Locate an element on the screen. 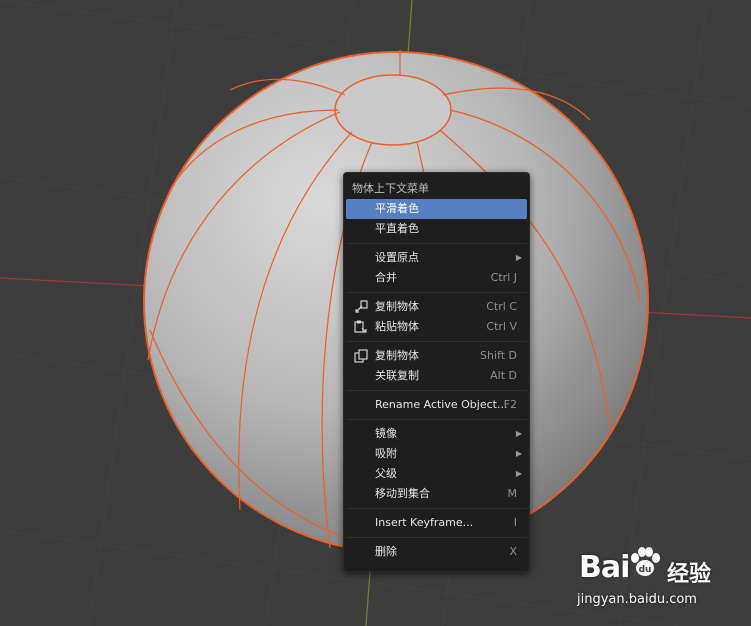 The image size is (751, 626). menu-item-duplicate-objects: 复制物体 Shift D is located at coordinates (436, 356).